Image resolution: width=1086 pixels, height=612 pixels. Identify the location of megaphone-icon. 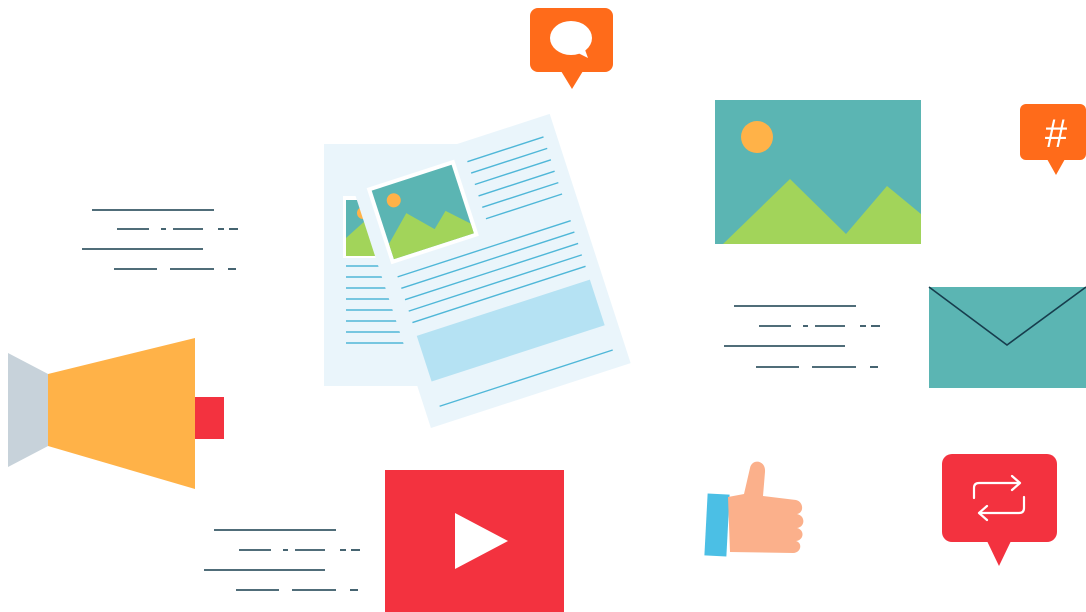
(116, 413).